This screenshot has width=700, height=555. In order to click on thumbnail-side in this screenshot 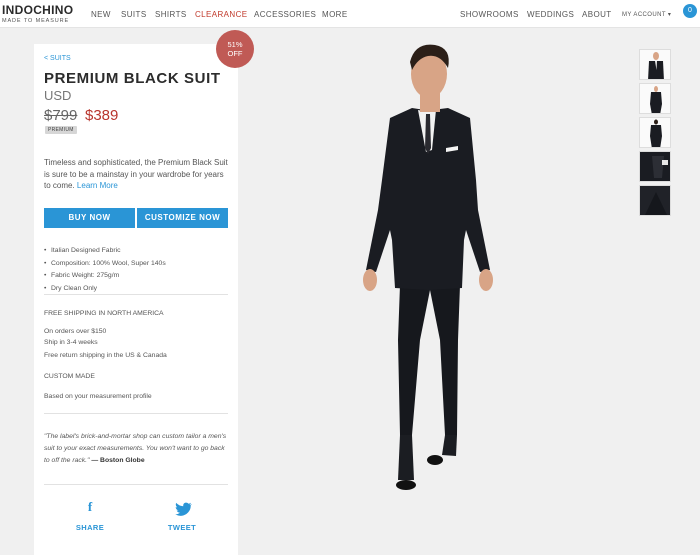, I will do `click(655, 98)`.